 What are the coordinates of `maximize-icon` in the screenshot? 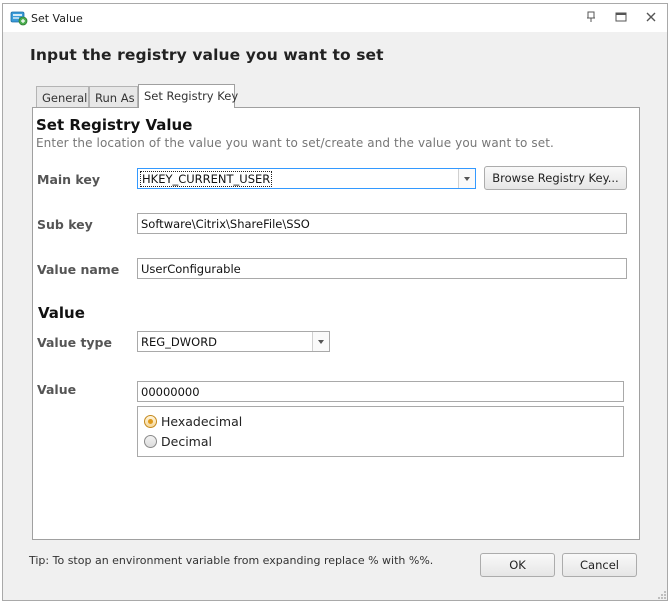 It's located at (621, 17).